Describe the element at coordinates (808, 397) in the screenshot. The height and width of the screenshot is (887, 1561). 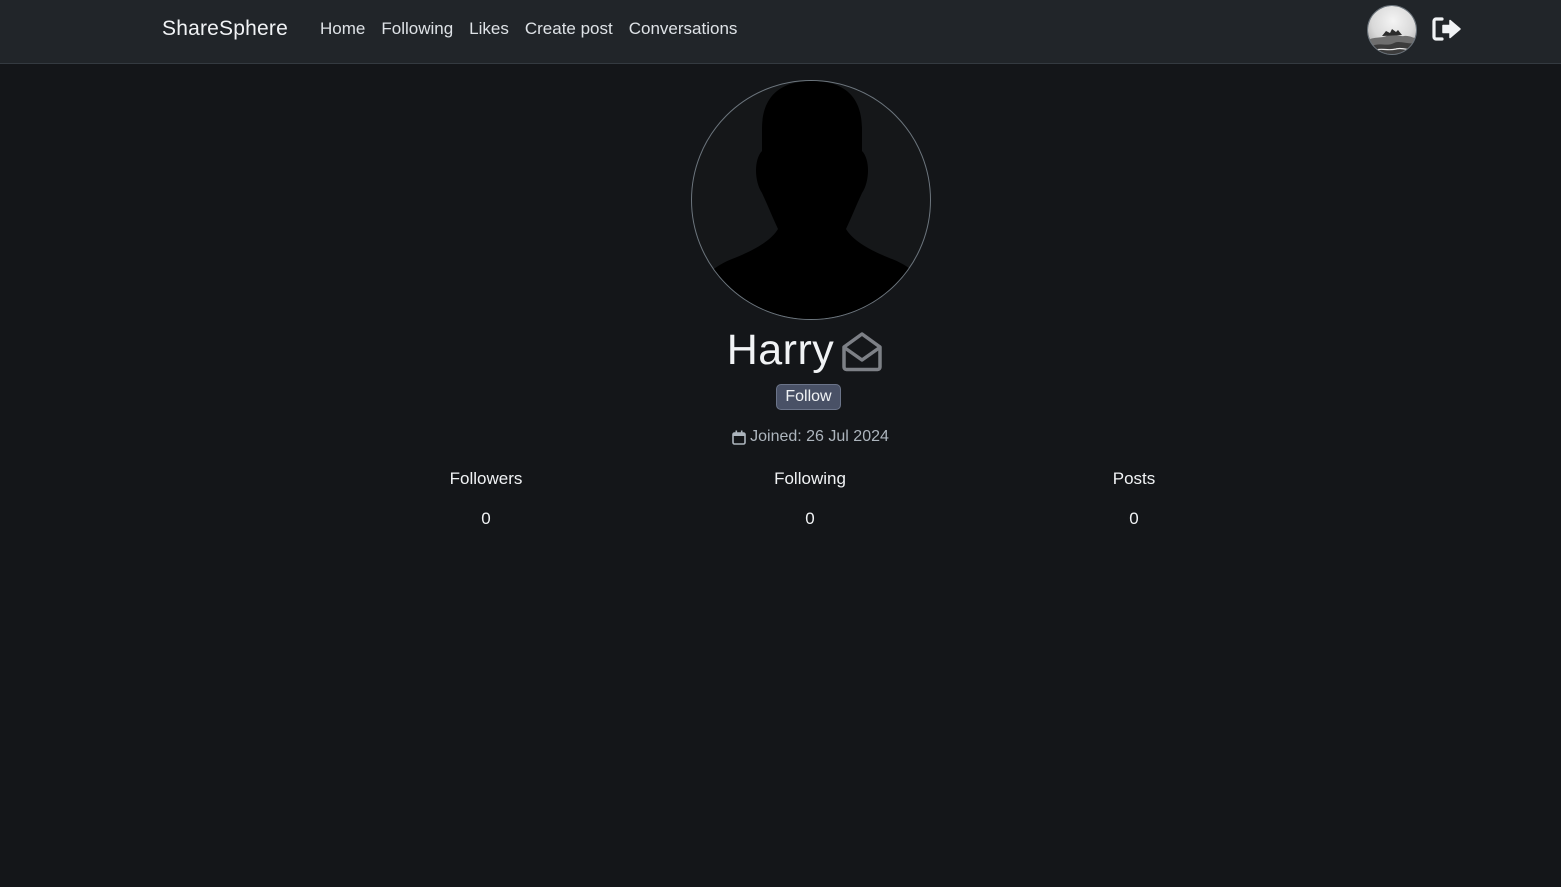
I see `follow-button: Follow` at that location.